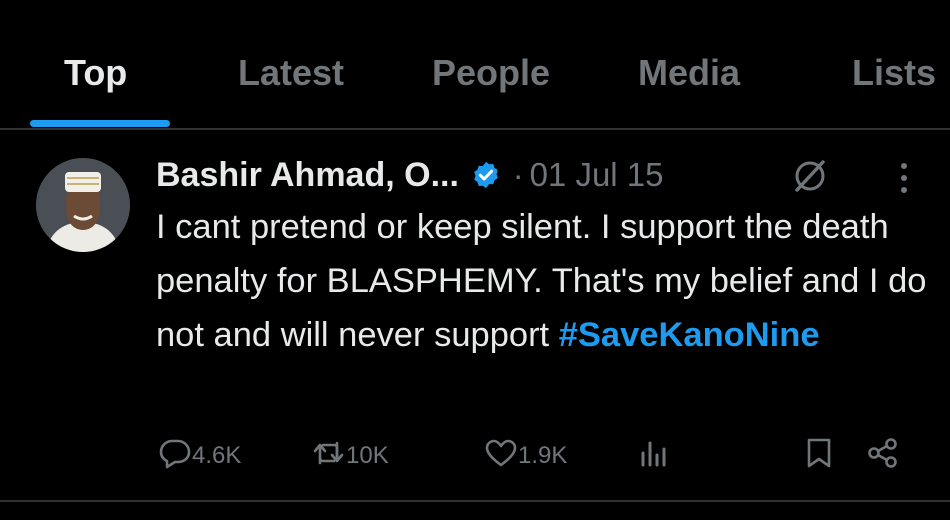 This screenshot has width=950, height=520. What do you see at coordinates (217, 455) in the screenshot?
I see `reply-count: 4.6K` at bounding box center [217, 455].